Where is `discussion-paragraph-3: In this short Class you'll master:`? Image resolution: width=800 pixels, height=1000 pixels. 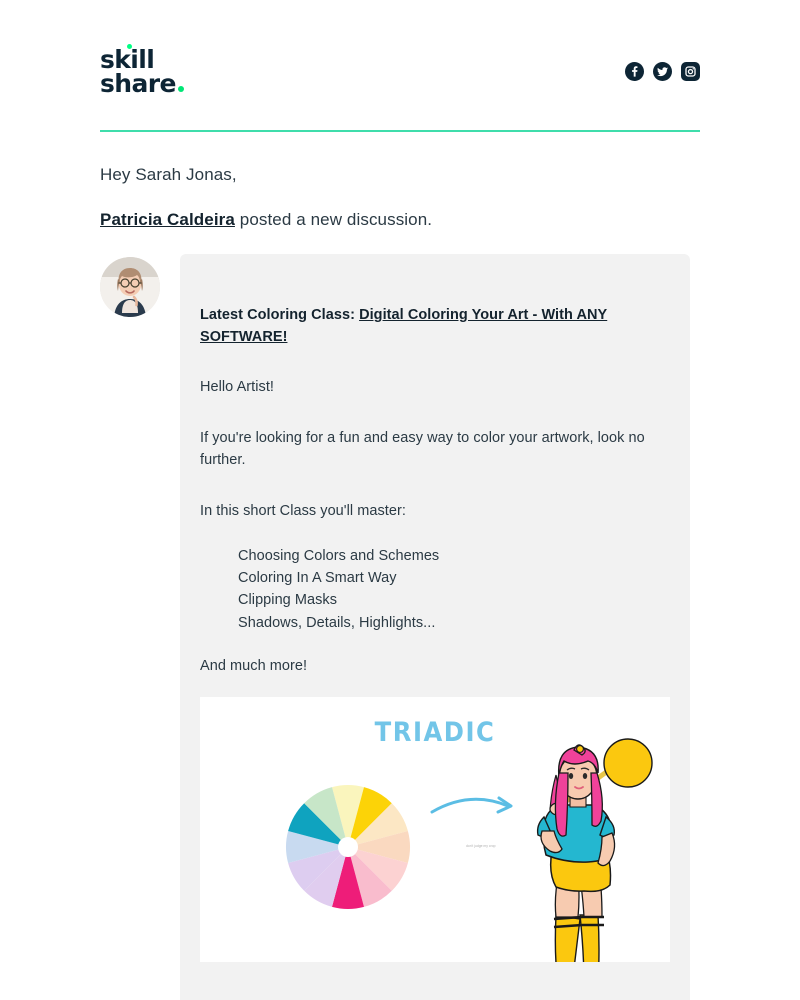
discussion-paragraph-3: In this short Class you'll master: is located at coordinates (303, 511).